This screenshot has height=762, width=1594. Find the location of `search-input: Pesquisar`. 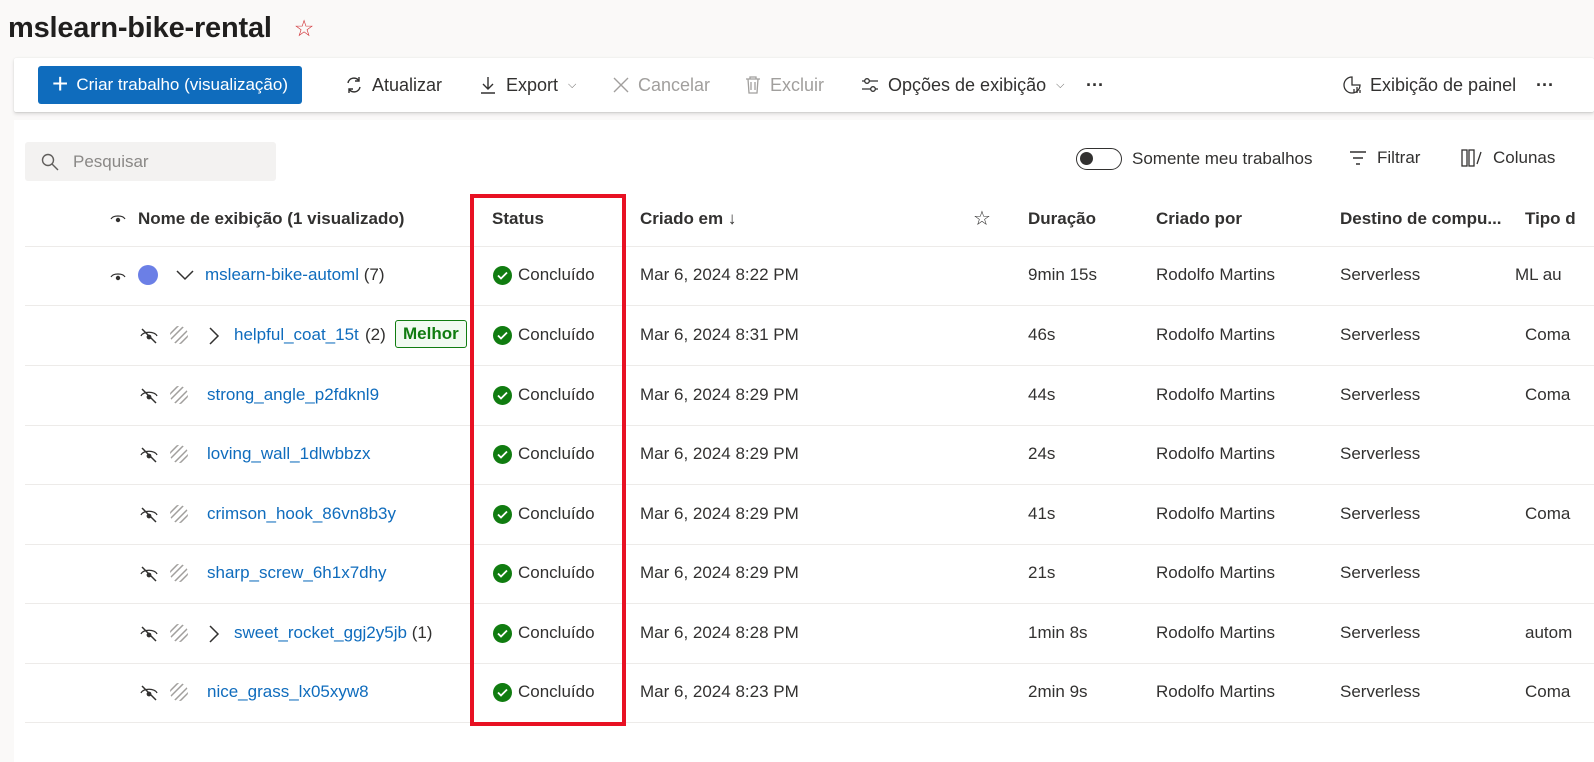

search-input: Pesquisar is located at coordinates (111, 162).